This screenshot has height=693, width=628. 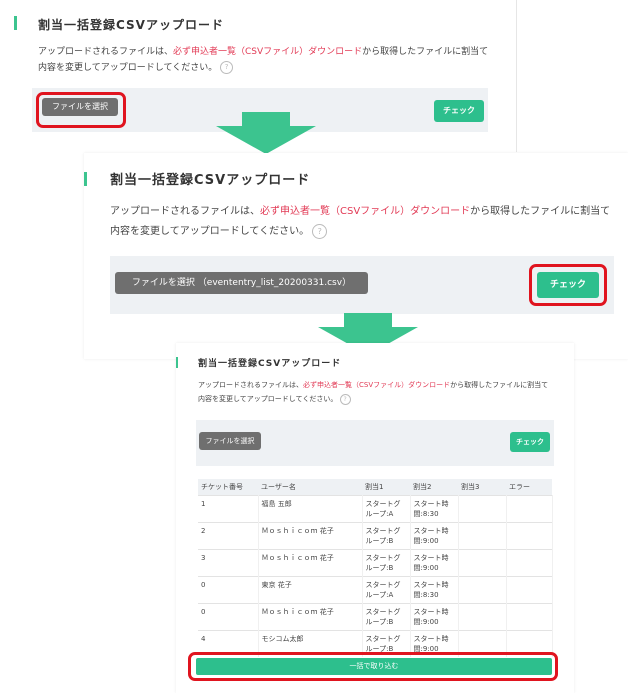 What do you see at coordinates (228, 536) in the screenshot?
I see `ticket-number-cell: 2` at bounding box center [228, 536].